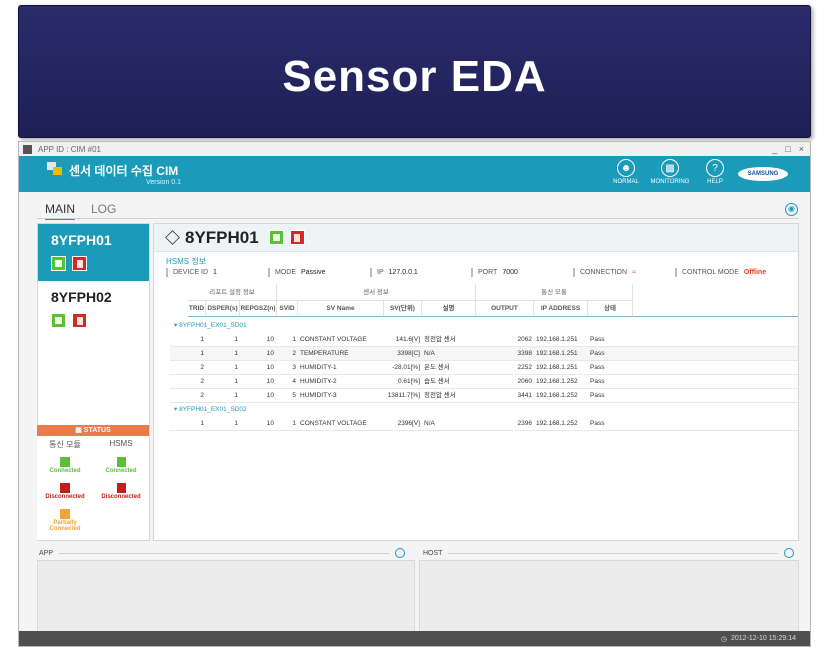 This screenshot has height=647, width=817. What do you see at coordinates (787, 149) in the screenshot?
I see `maximize-button: □` at bounding box center [787, 149].